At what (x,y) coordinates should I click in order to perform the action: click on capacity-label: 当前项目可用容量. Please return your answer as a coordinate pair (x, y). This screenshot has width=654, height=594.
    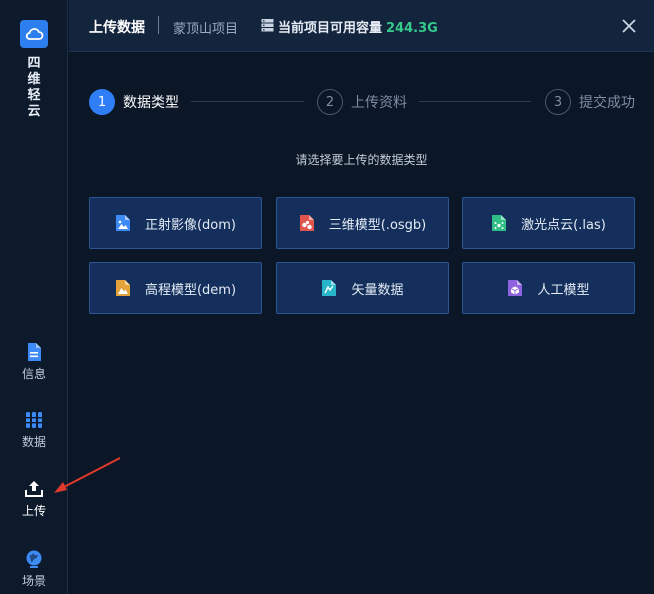
    Looking at the image, I should click on (330, 28).